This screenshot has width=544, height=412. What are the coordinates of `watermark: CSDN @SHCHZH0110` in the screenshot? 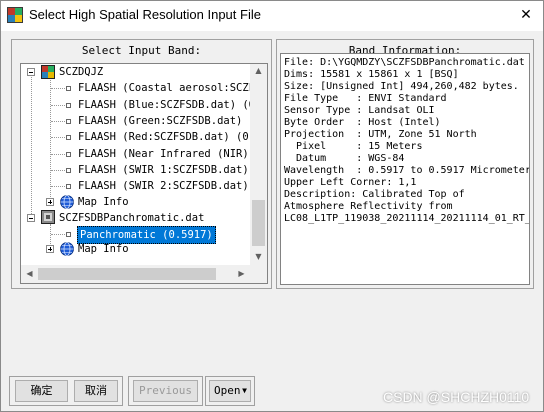 It's located at (456, 397).